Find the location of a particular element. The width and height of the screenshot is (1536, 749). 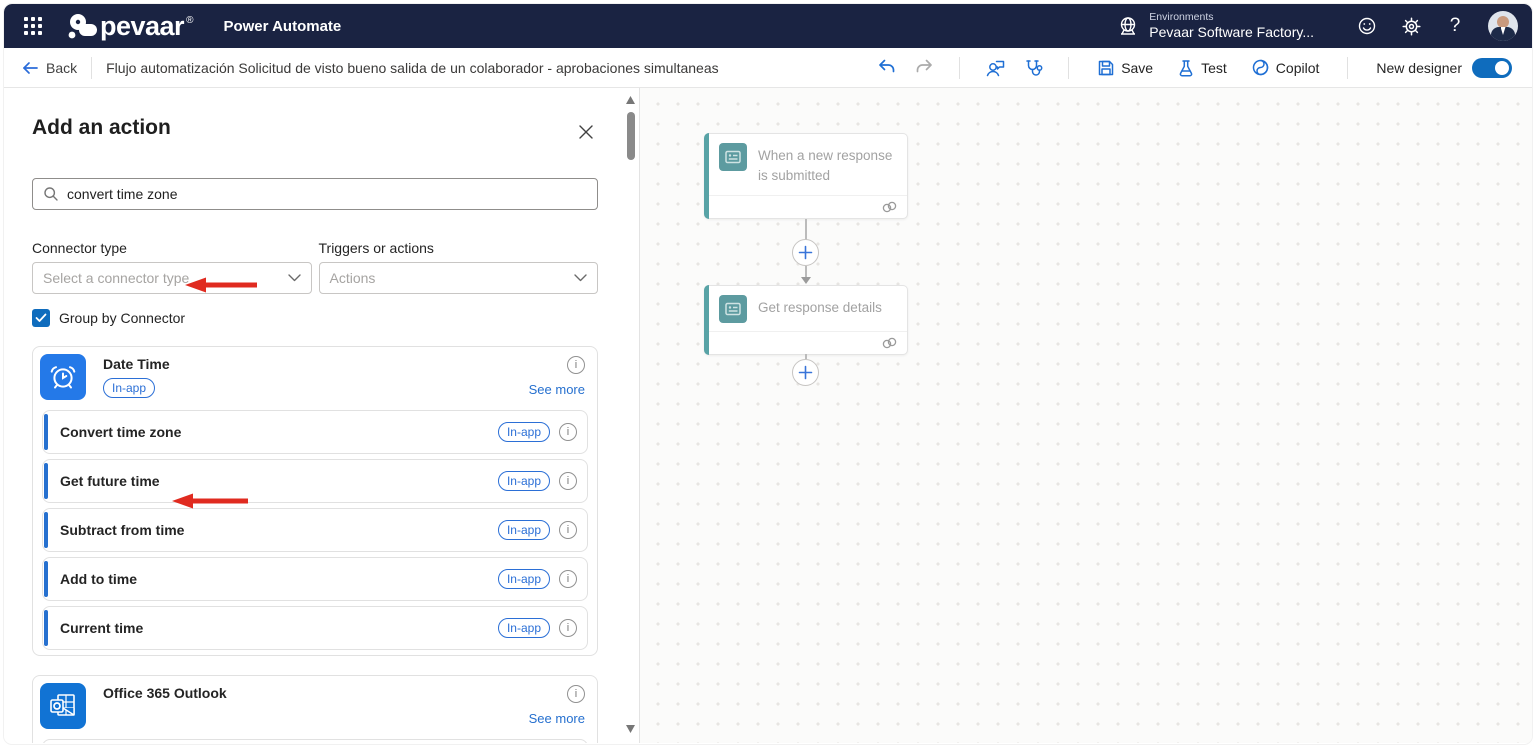

test-flask-icon is located at coordinates (1186, 67).